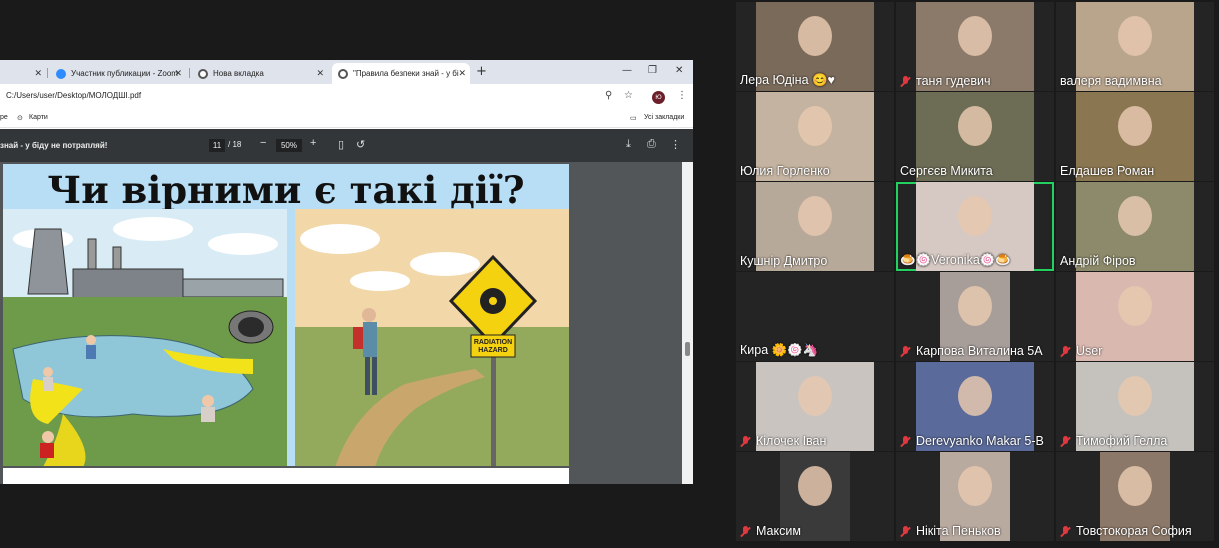 This screenshot has width=1219, height=548. Describe the element at coordinates (38, 117) in the screenshot. I see `bookmark-maps: Карти` at that location.